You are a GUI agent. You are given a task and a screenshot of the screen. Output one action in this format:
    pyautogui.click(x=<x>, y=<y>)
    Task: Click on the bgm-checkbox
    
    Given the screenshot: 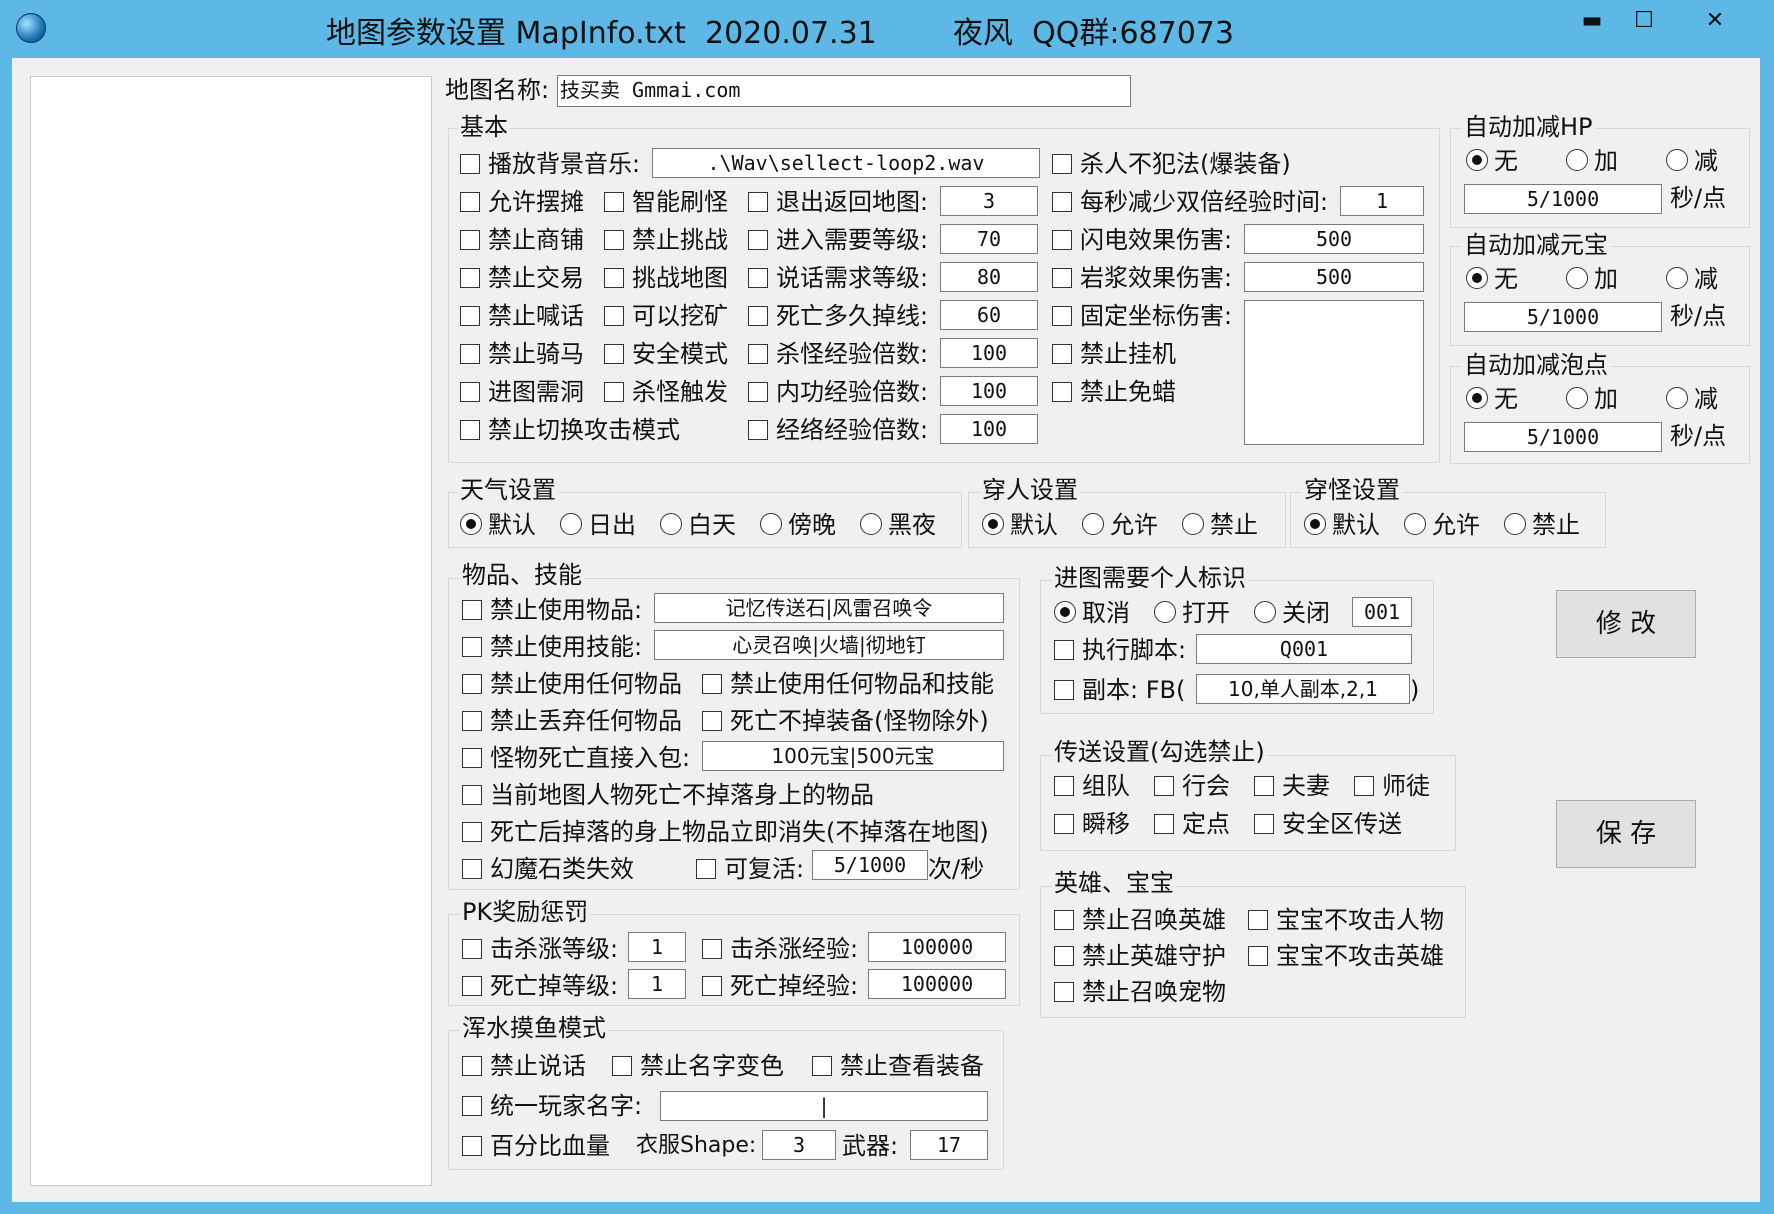 What is the action you would take?
    pyautogui.click(x=470, y=164)
    